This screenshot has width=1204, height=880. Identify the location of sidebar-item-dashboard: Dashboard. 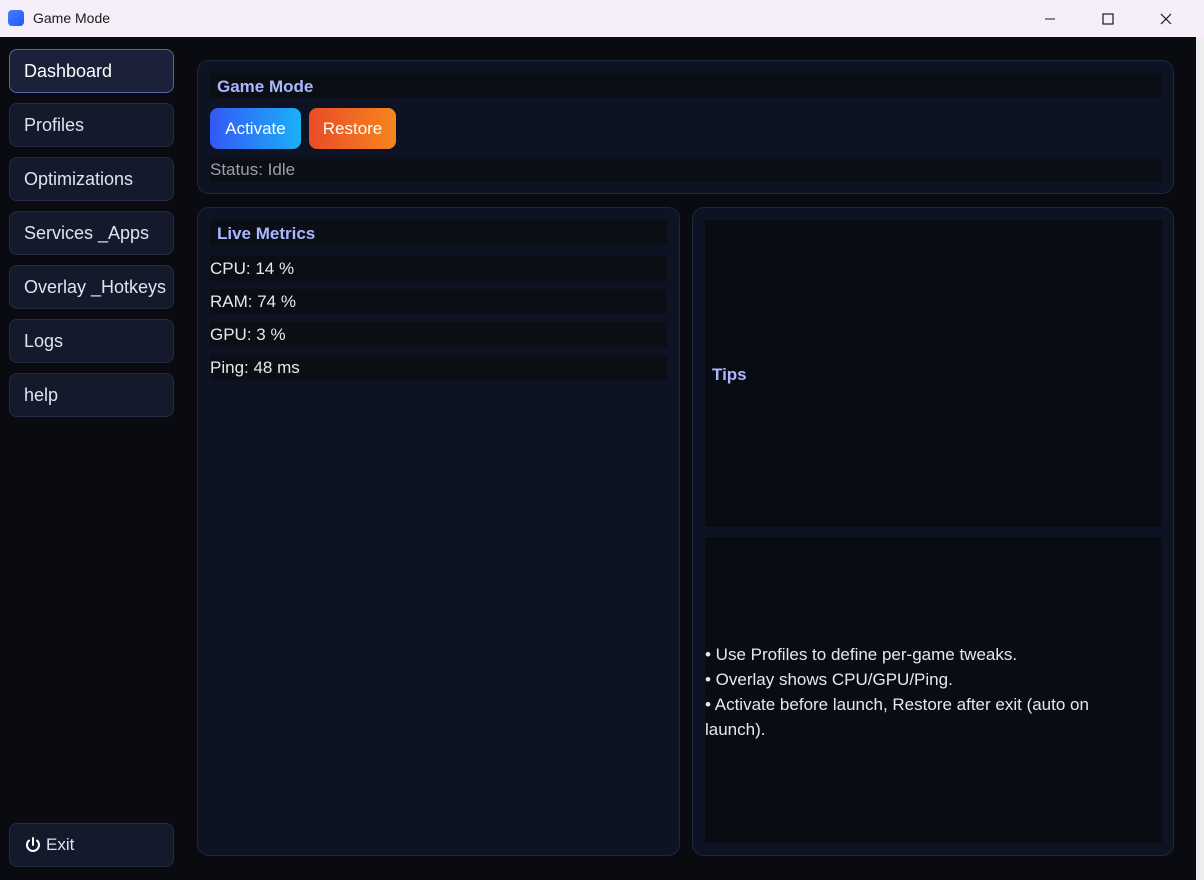
(91, 71).